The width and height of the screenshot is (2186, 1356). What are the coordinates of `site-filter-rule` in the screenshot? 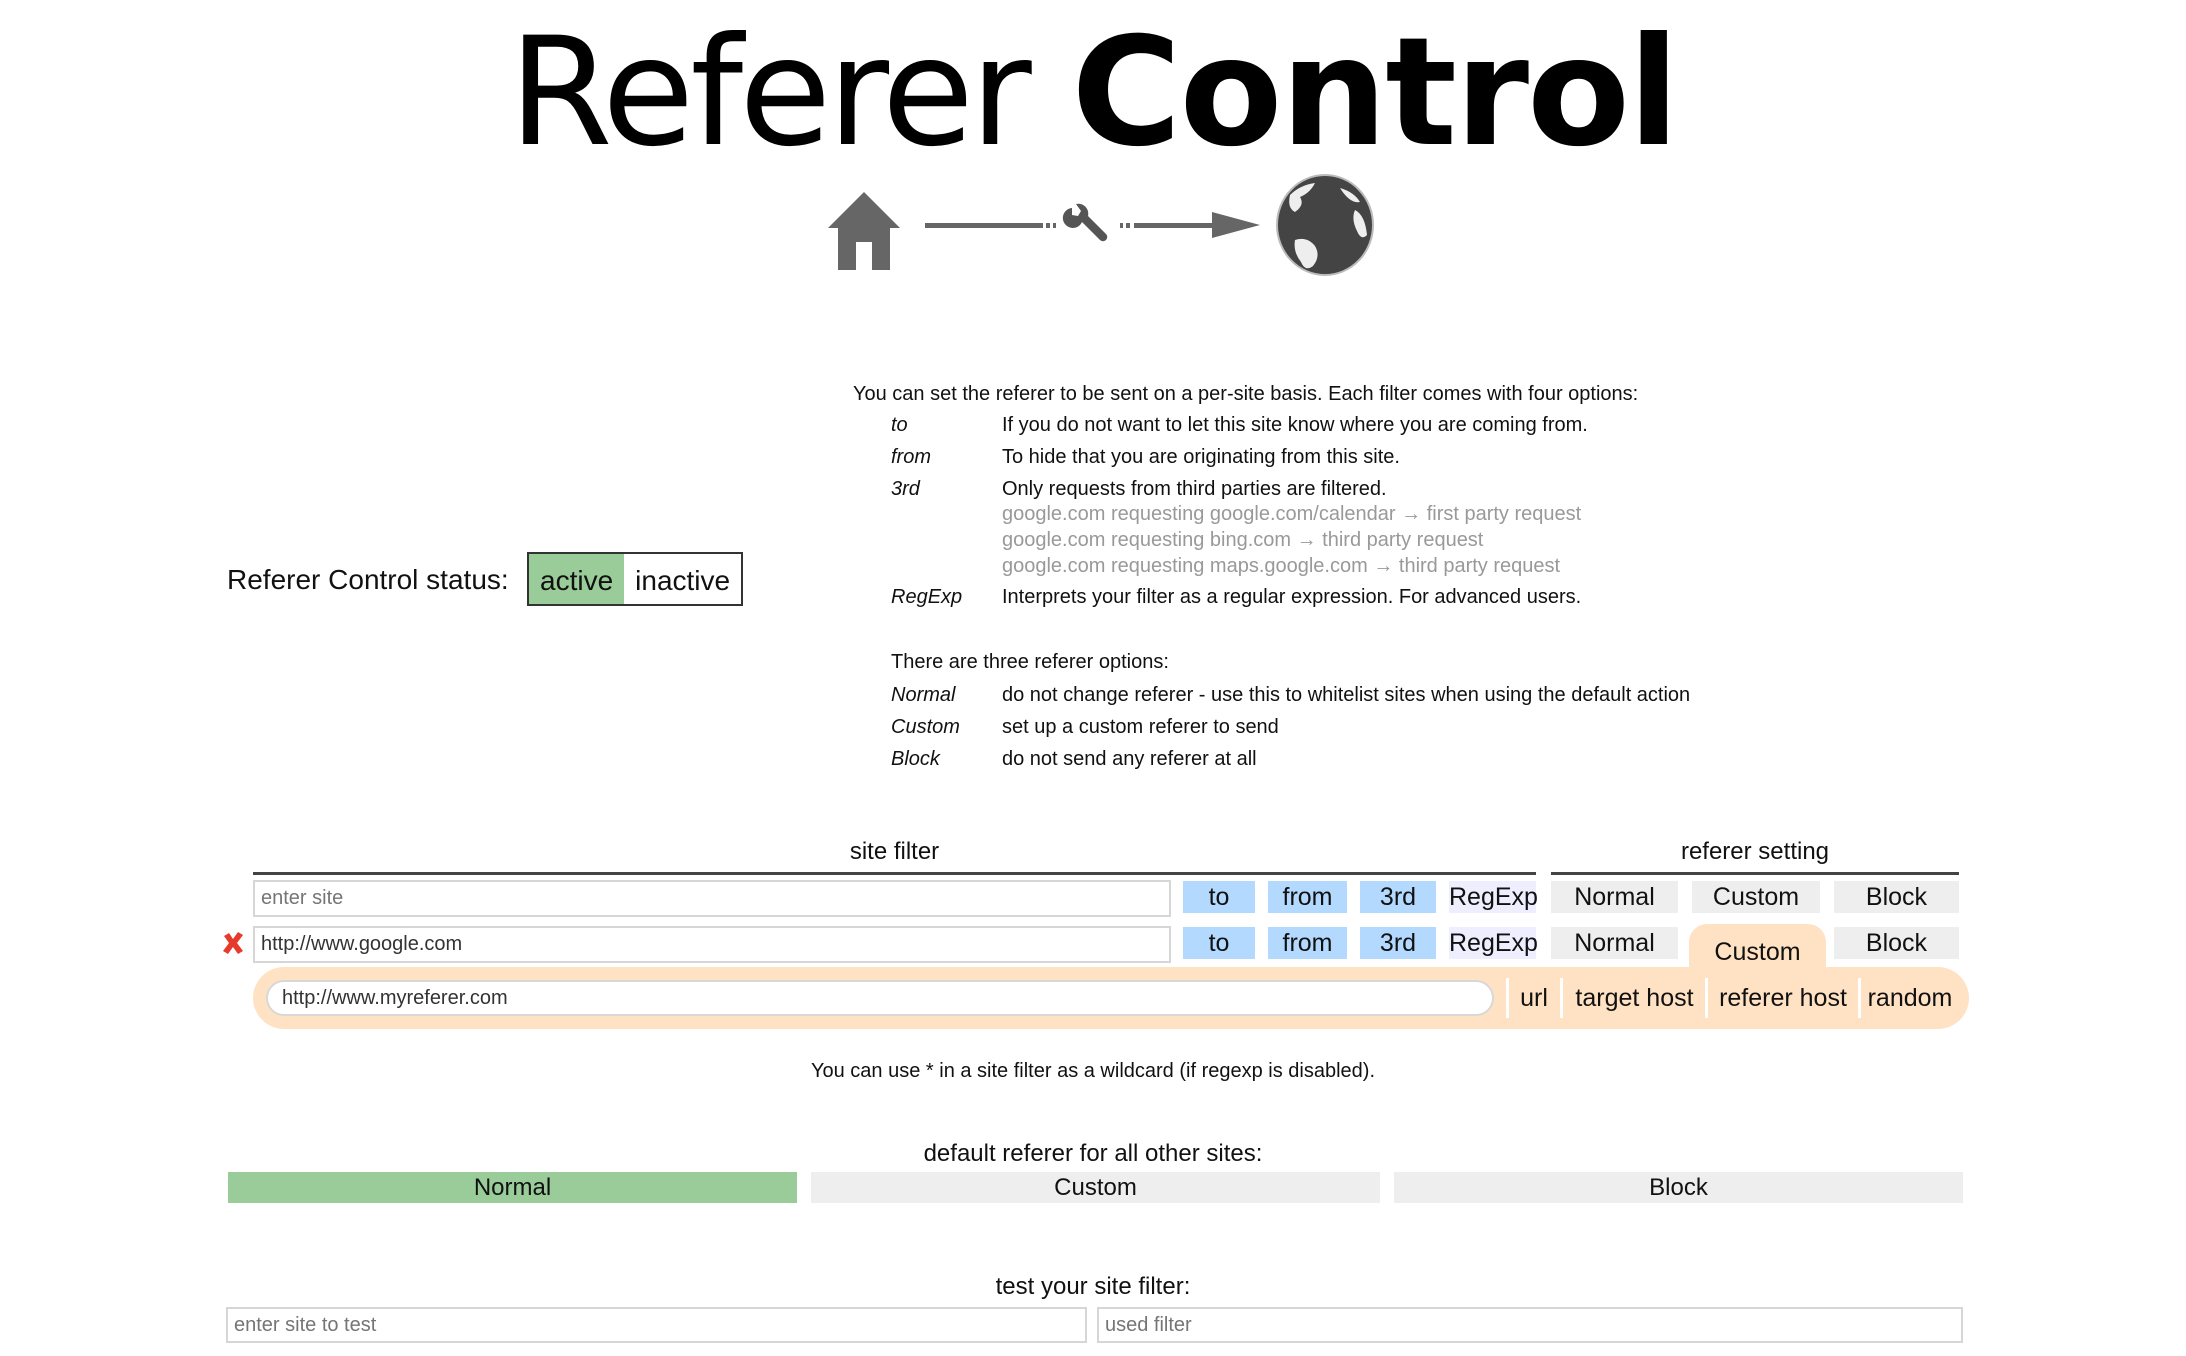 It's located at (894, 873).